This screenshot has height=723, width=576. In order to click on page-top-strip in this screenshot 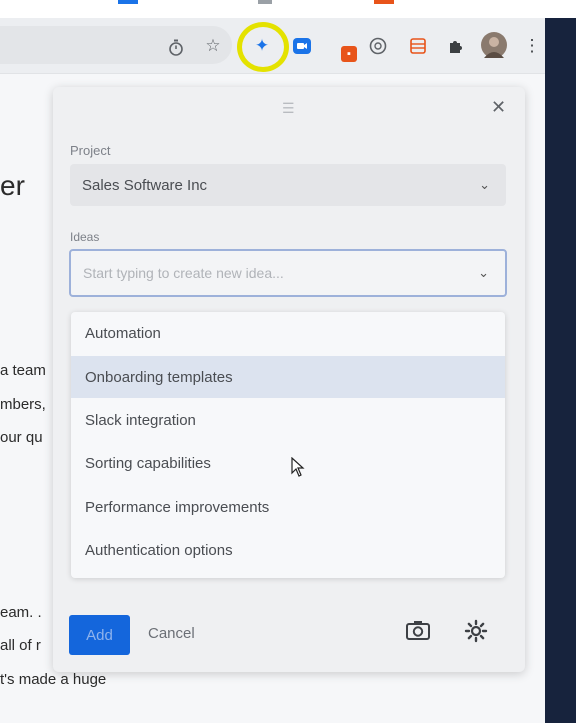, I will do `click(288, 9)`.